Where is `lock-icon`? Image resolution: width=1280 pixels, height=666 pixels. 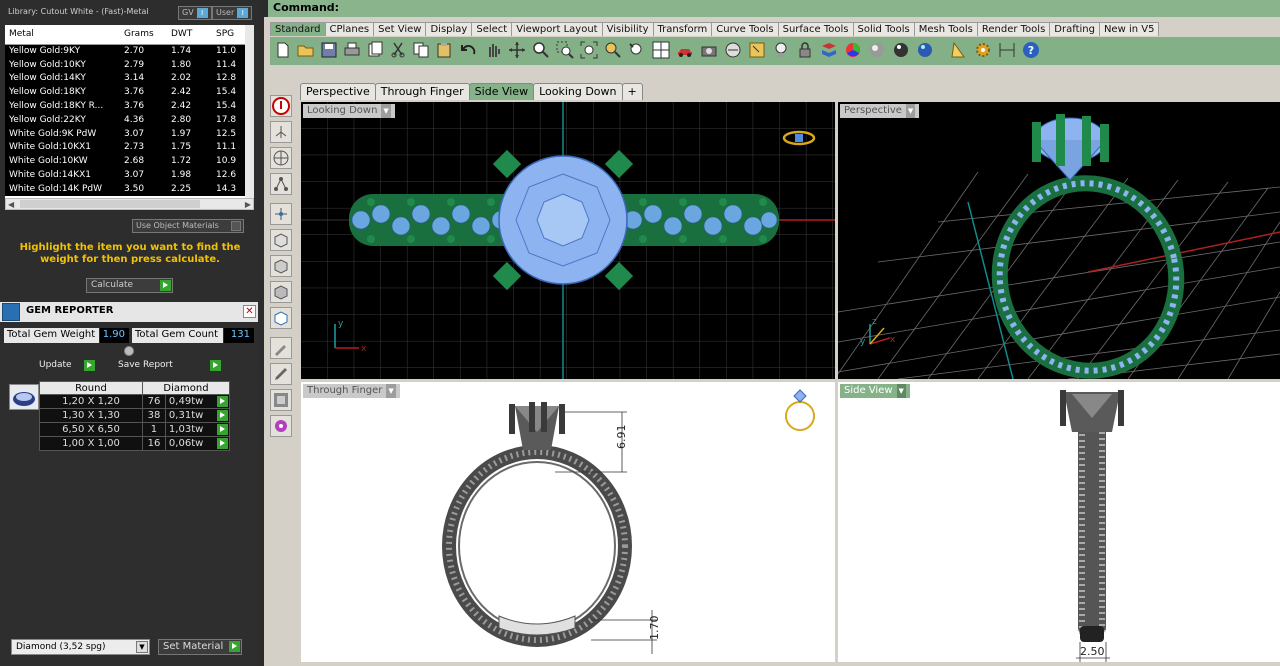
lock-icon is located at coordinates (805, 50).